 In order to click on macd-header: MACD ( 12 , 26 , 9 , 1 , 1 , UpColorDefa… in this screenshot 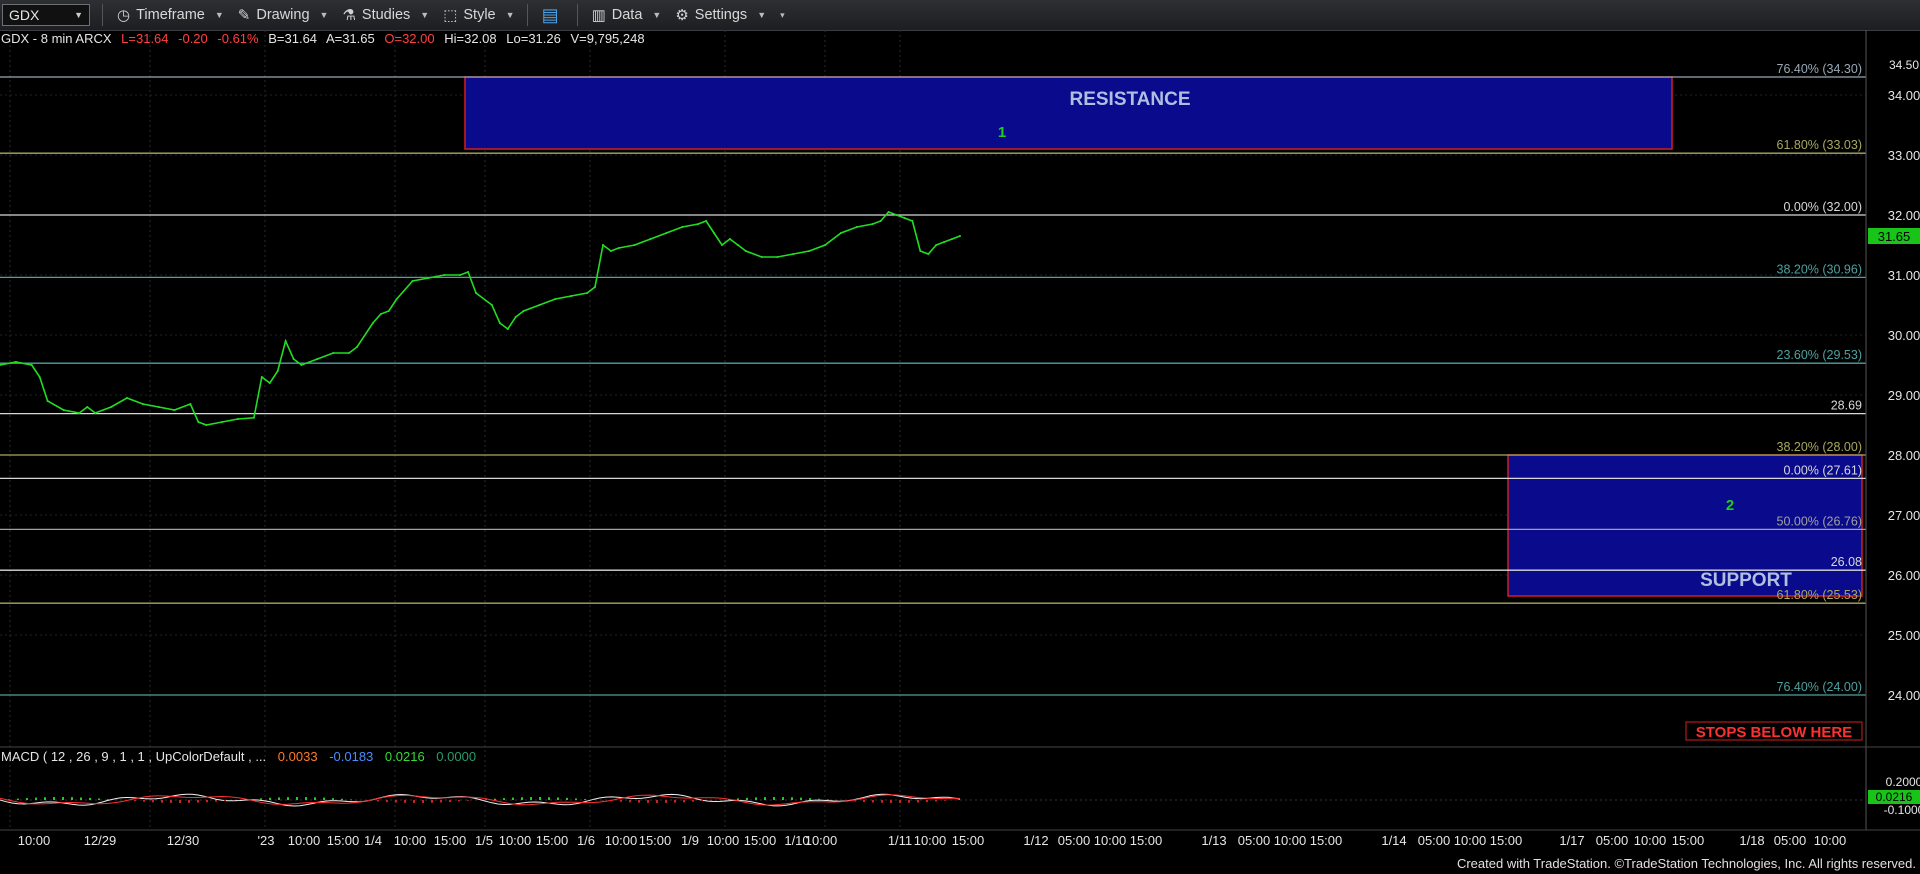, I will do `click(238, 756)`.